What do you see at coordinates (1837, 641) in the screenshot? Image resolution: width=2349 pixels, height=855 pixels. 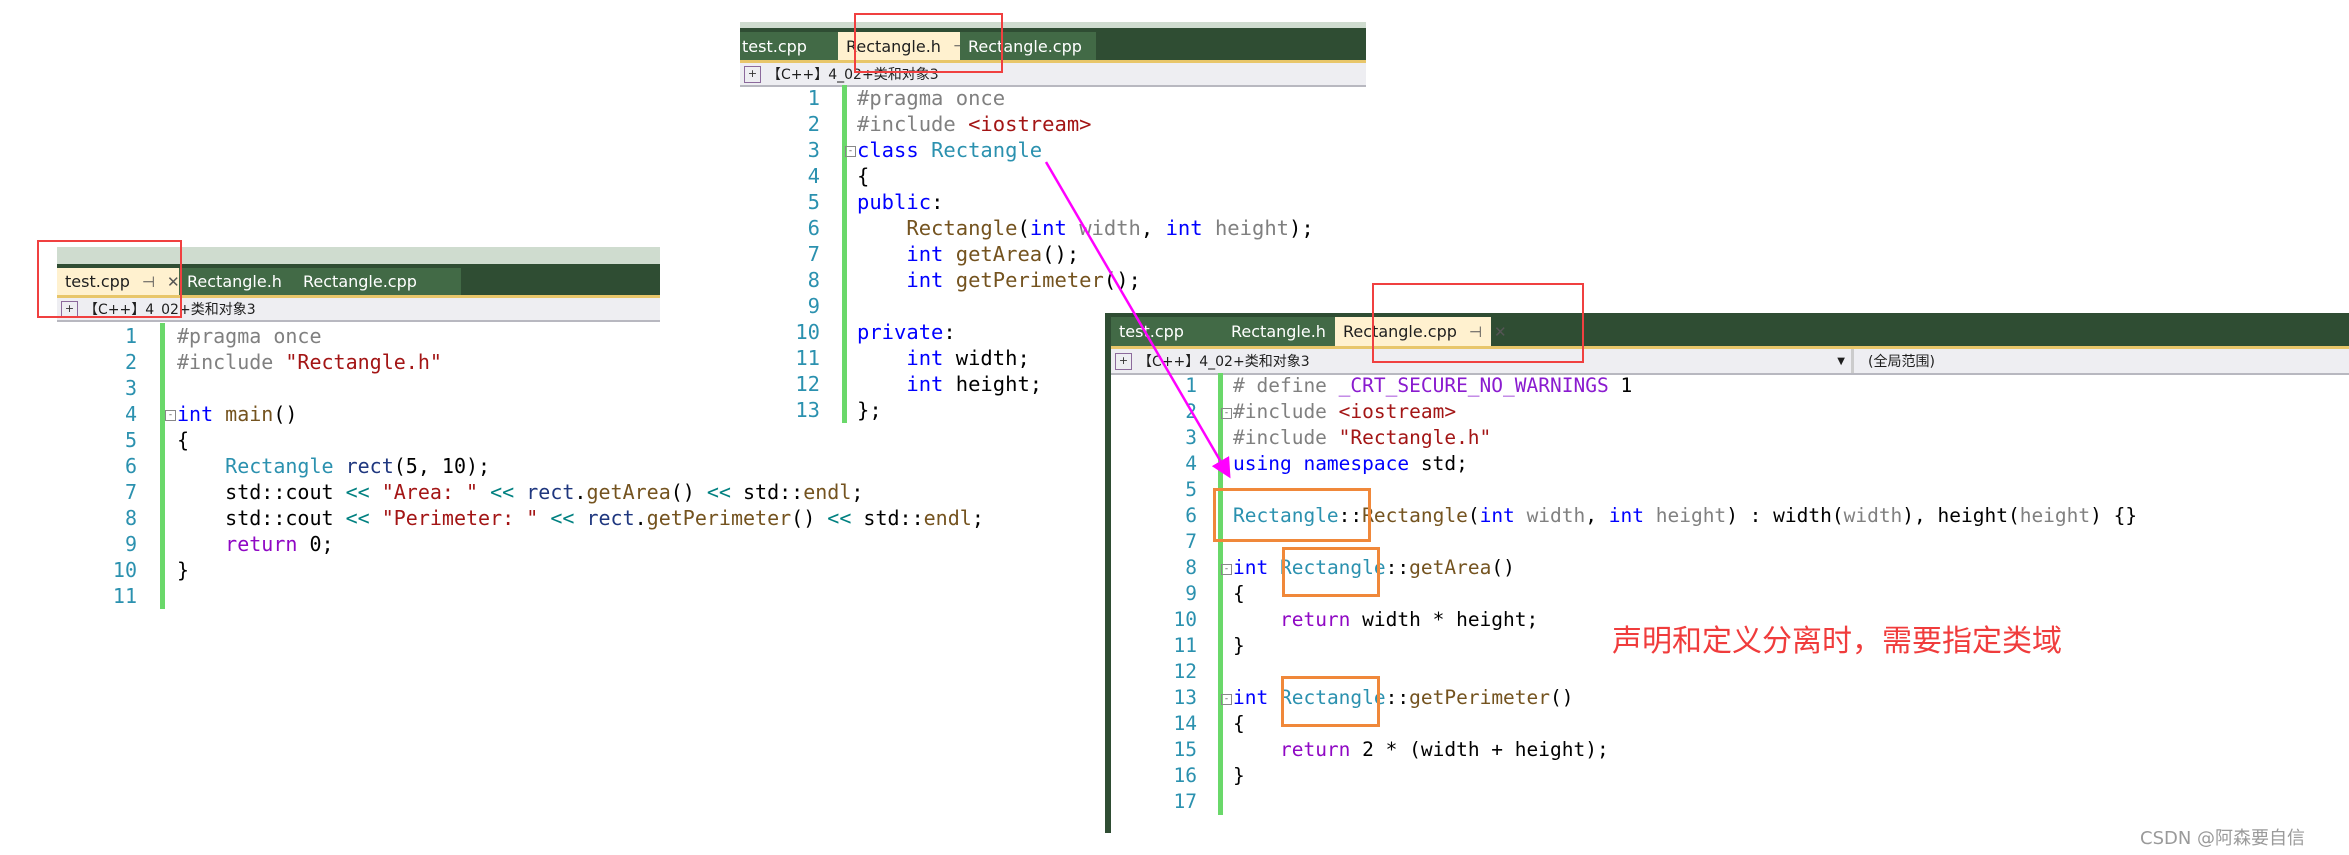 I see `annotation-text: 声明和定义分离时，需要指定类域` at bounding box center [1837, 641].